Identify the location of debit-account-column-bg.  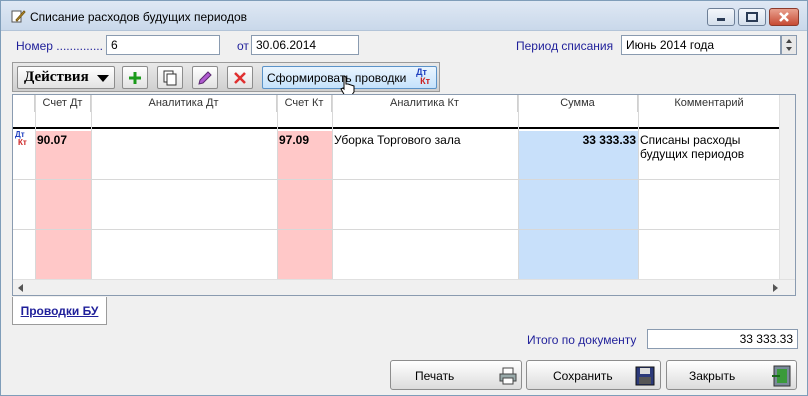
(63, 206).